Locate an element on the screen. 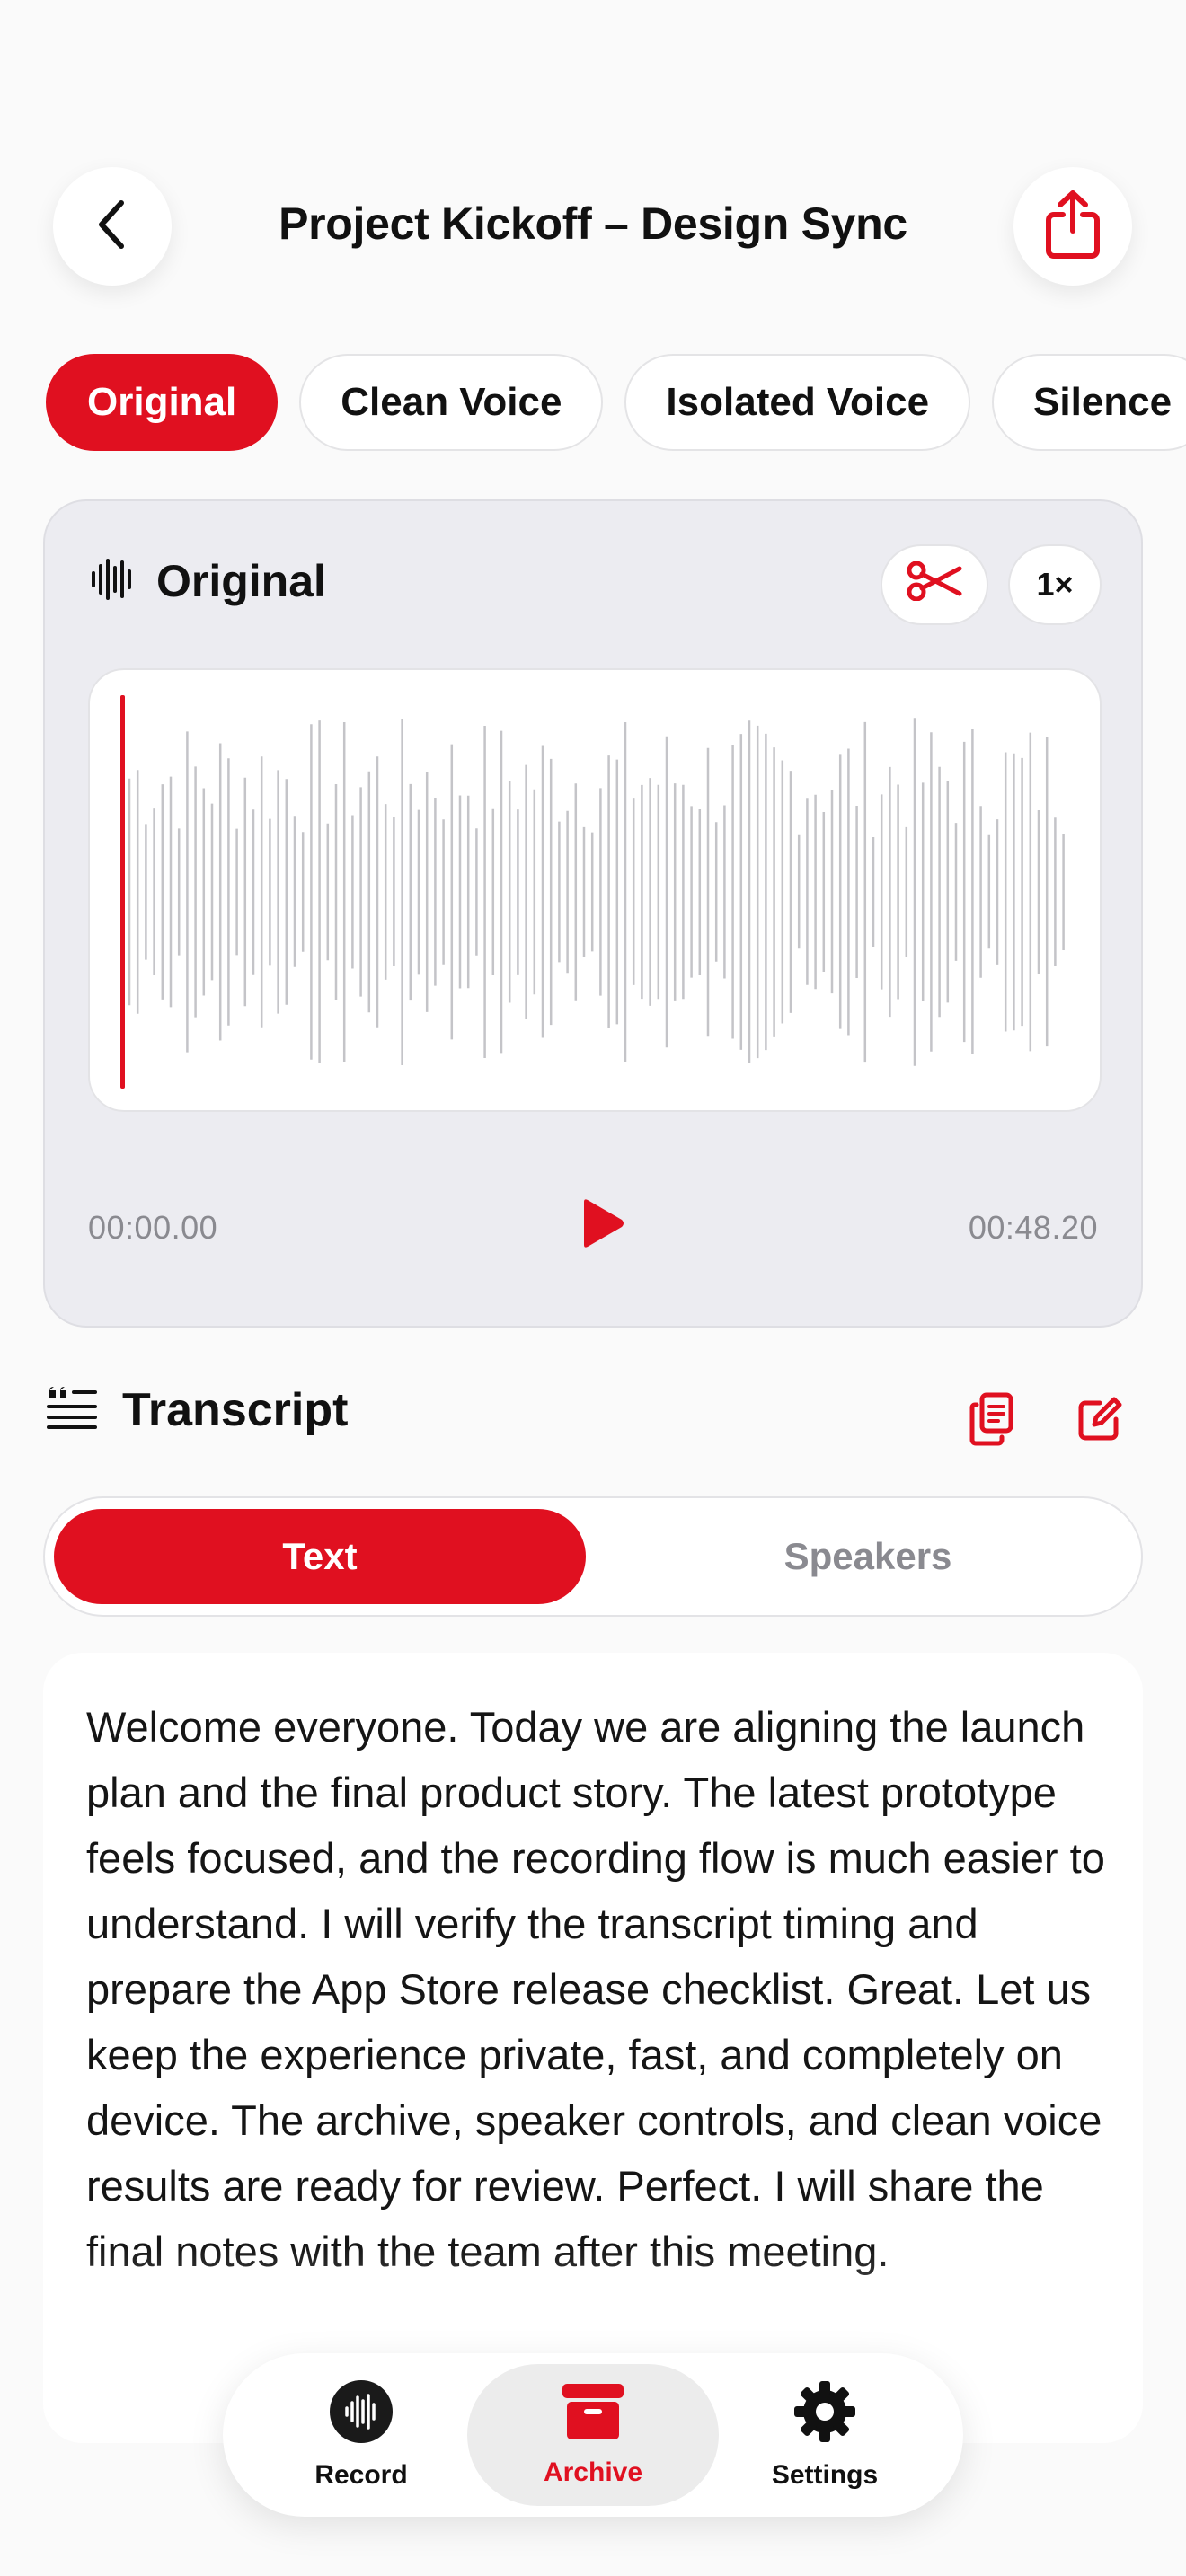 This screenshot has width=1186, height=2576. trim-button is located at coordinates (934, 584).